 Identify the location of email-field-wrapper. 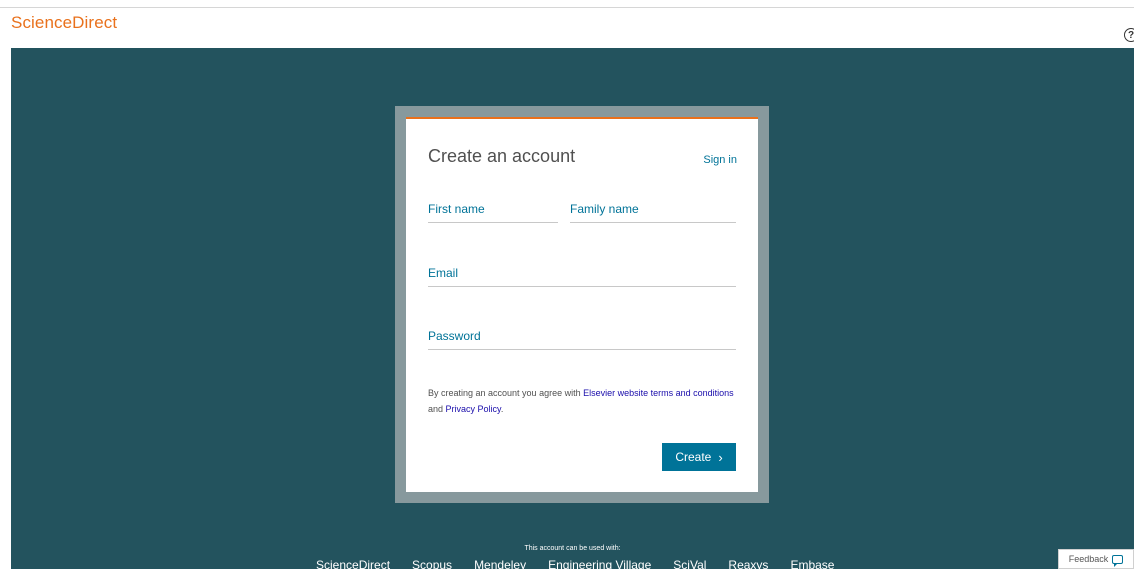
(582, 273).